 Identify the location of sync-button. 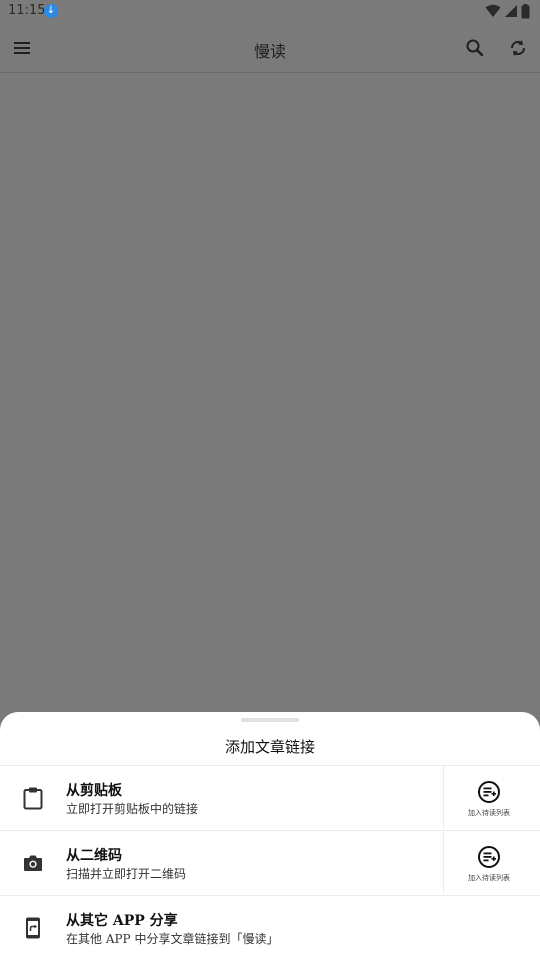
(518, 48).